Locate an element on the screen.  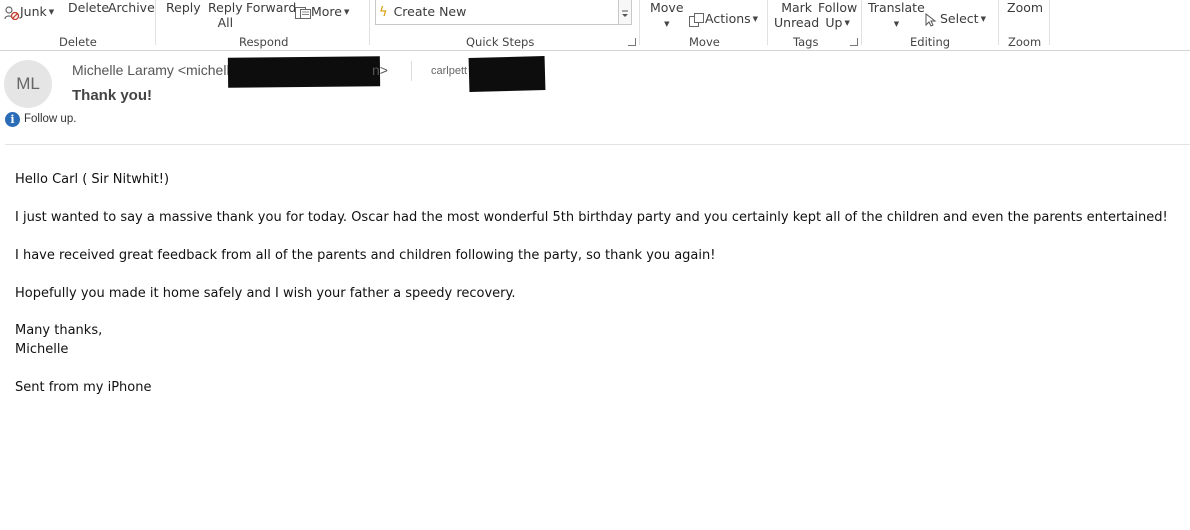
more-button: More ▼ is located at coordinates (322, 12).